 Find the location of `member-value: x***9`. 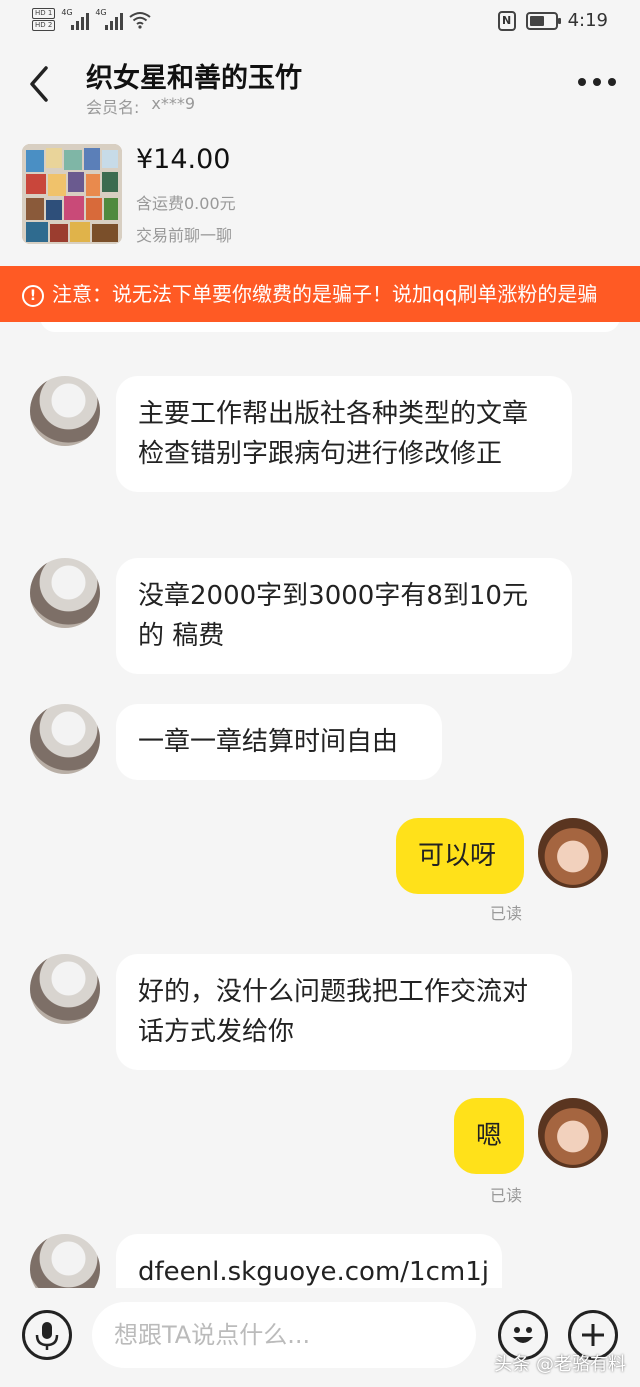

member-value: x***9 is located at coordinates (173, 103).